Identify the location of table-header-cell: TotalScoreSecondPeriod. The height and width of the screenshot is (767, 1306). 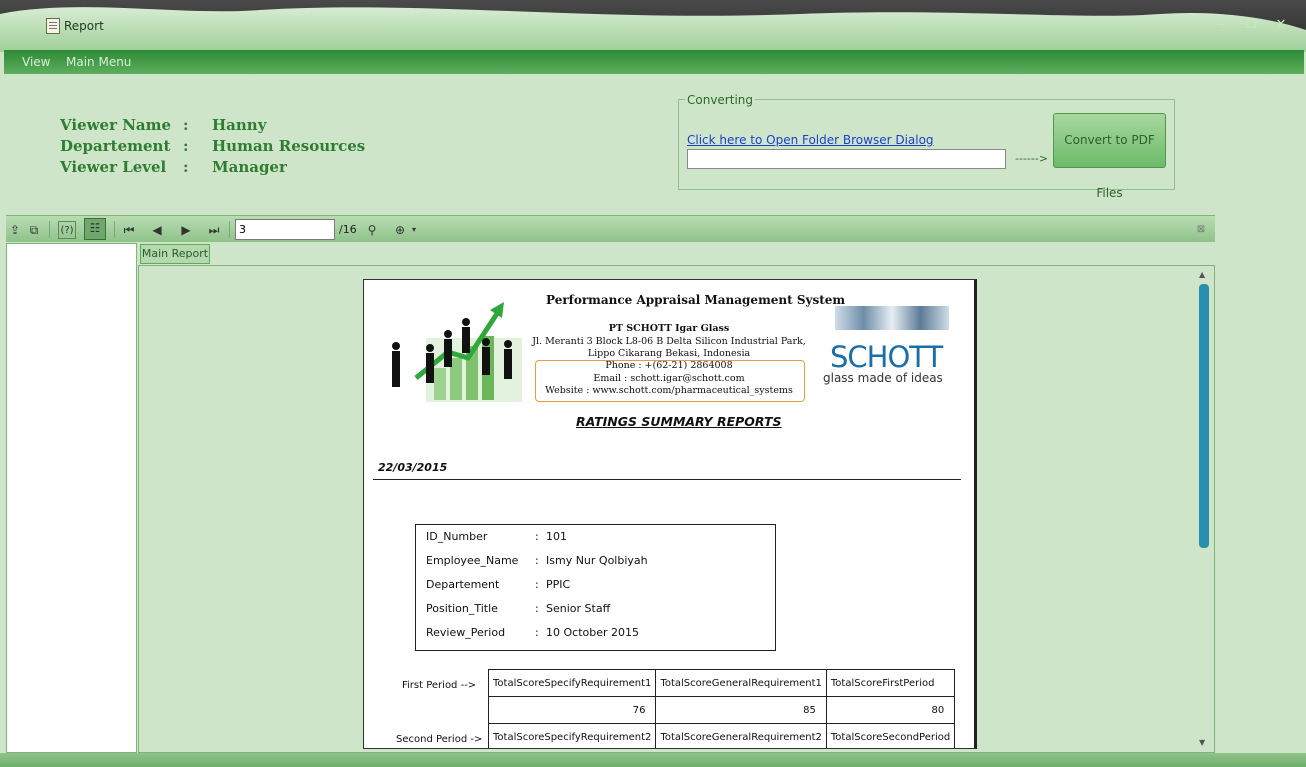
(890, 735).